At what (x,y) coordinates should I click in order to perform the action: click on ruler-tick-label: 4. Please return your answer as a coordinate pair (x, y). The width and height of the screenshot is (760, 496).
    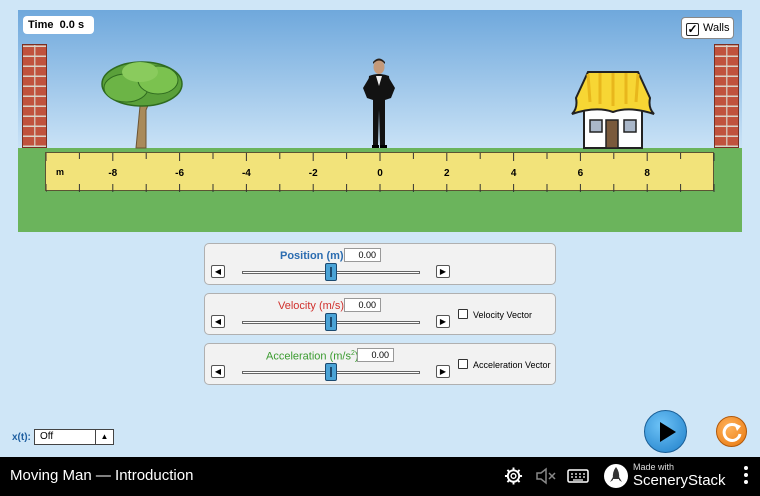
    Looking at the image, I should click on (514, 173).